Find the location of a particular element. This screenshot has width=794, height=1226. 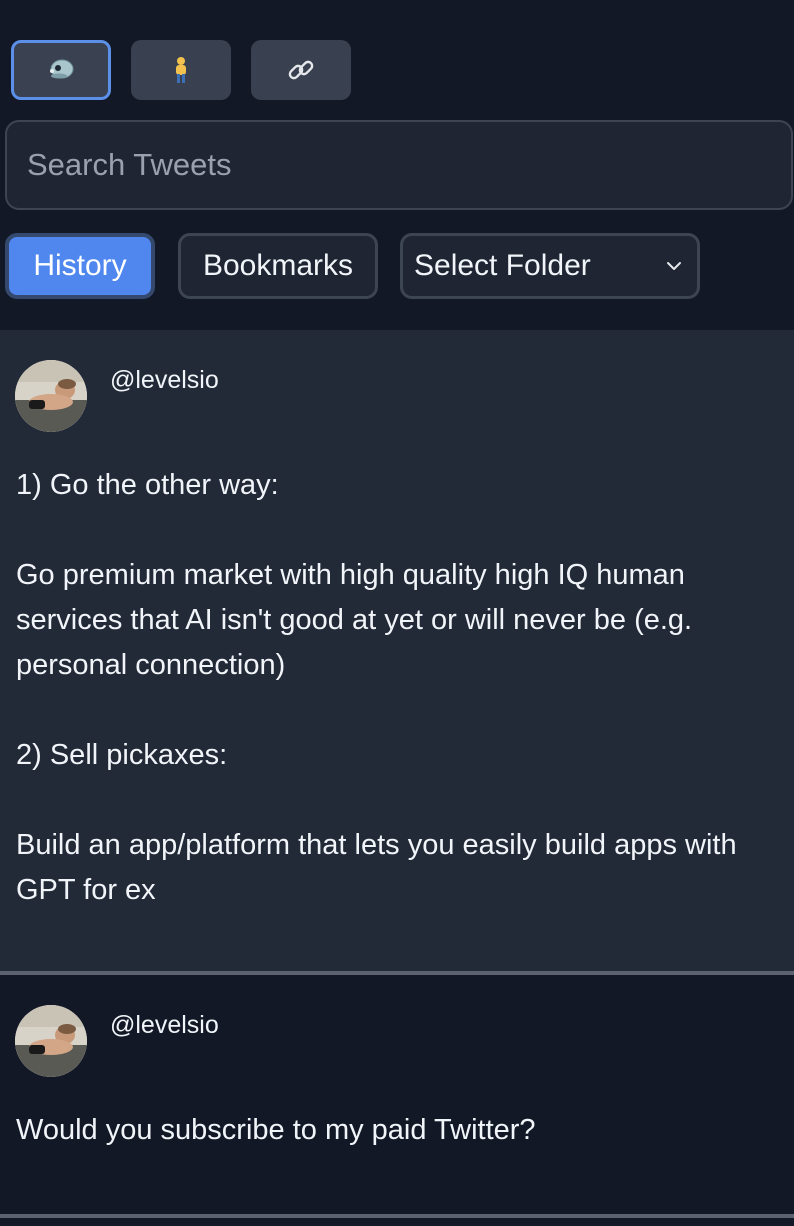

tweet-body: Would you subscribe to my paid Twitter? is located at coordinates (403, 1130).